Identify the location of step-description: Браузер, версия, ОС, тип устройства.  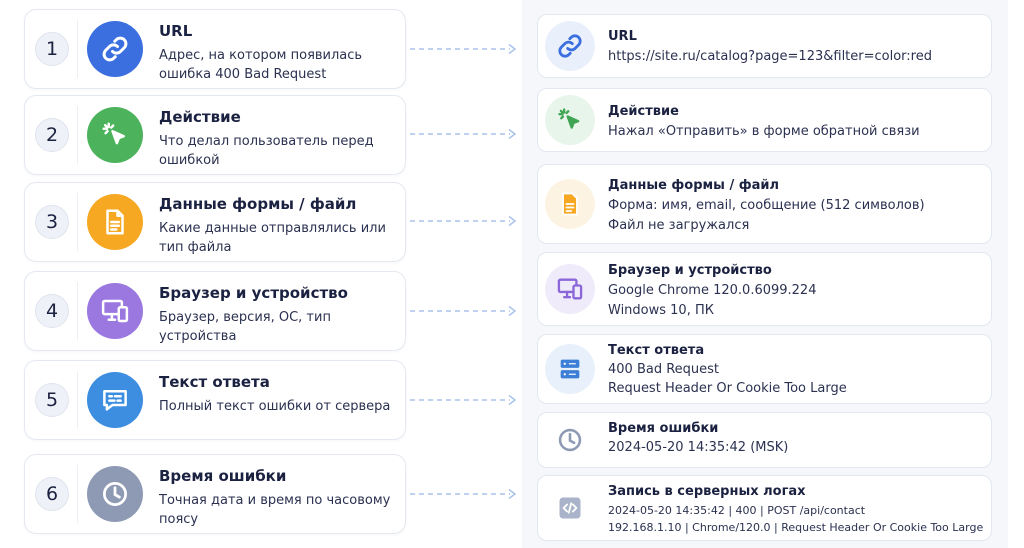
(245, 327).